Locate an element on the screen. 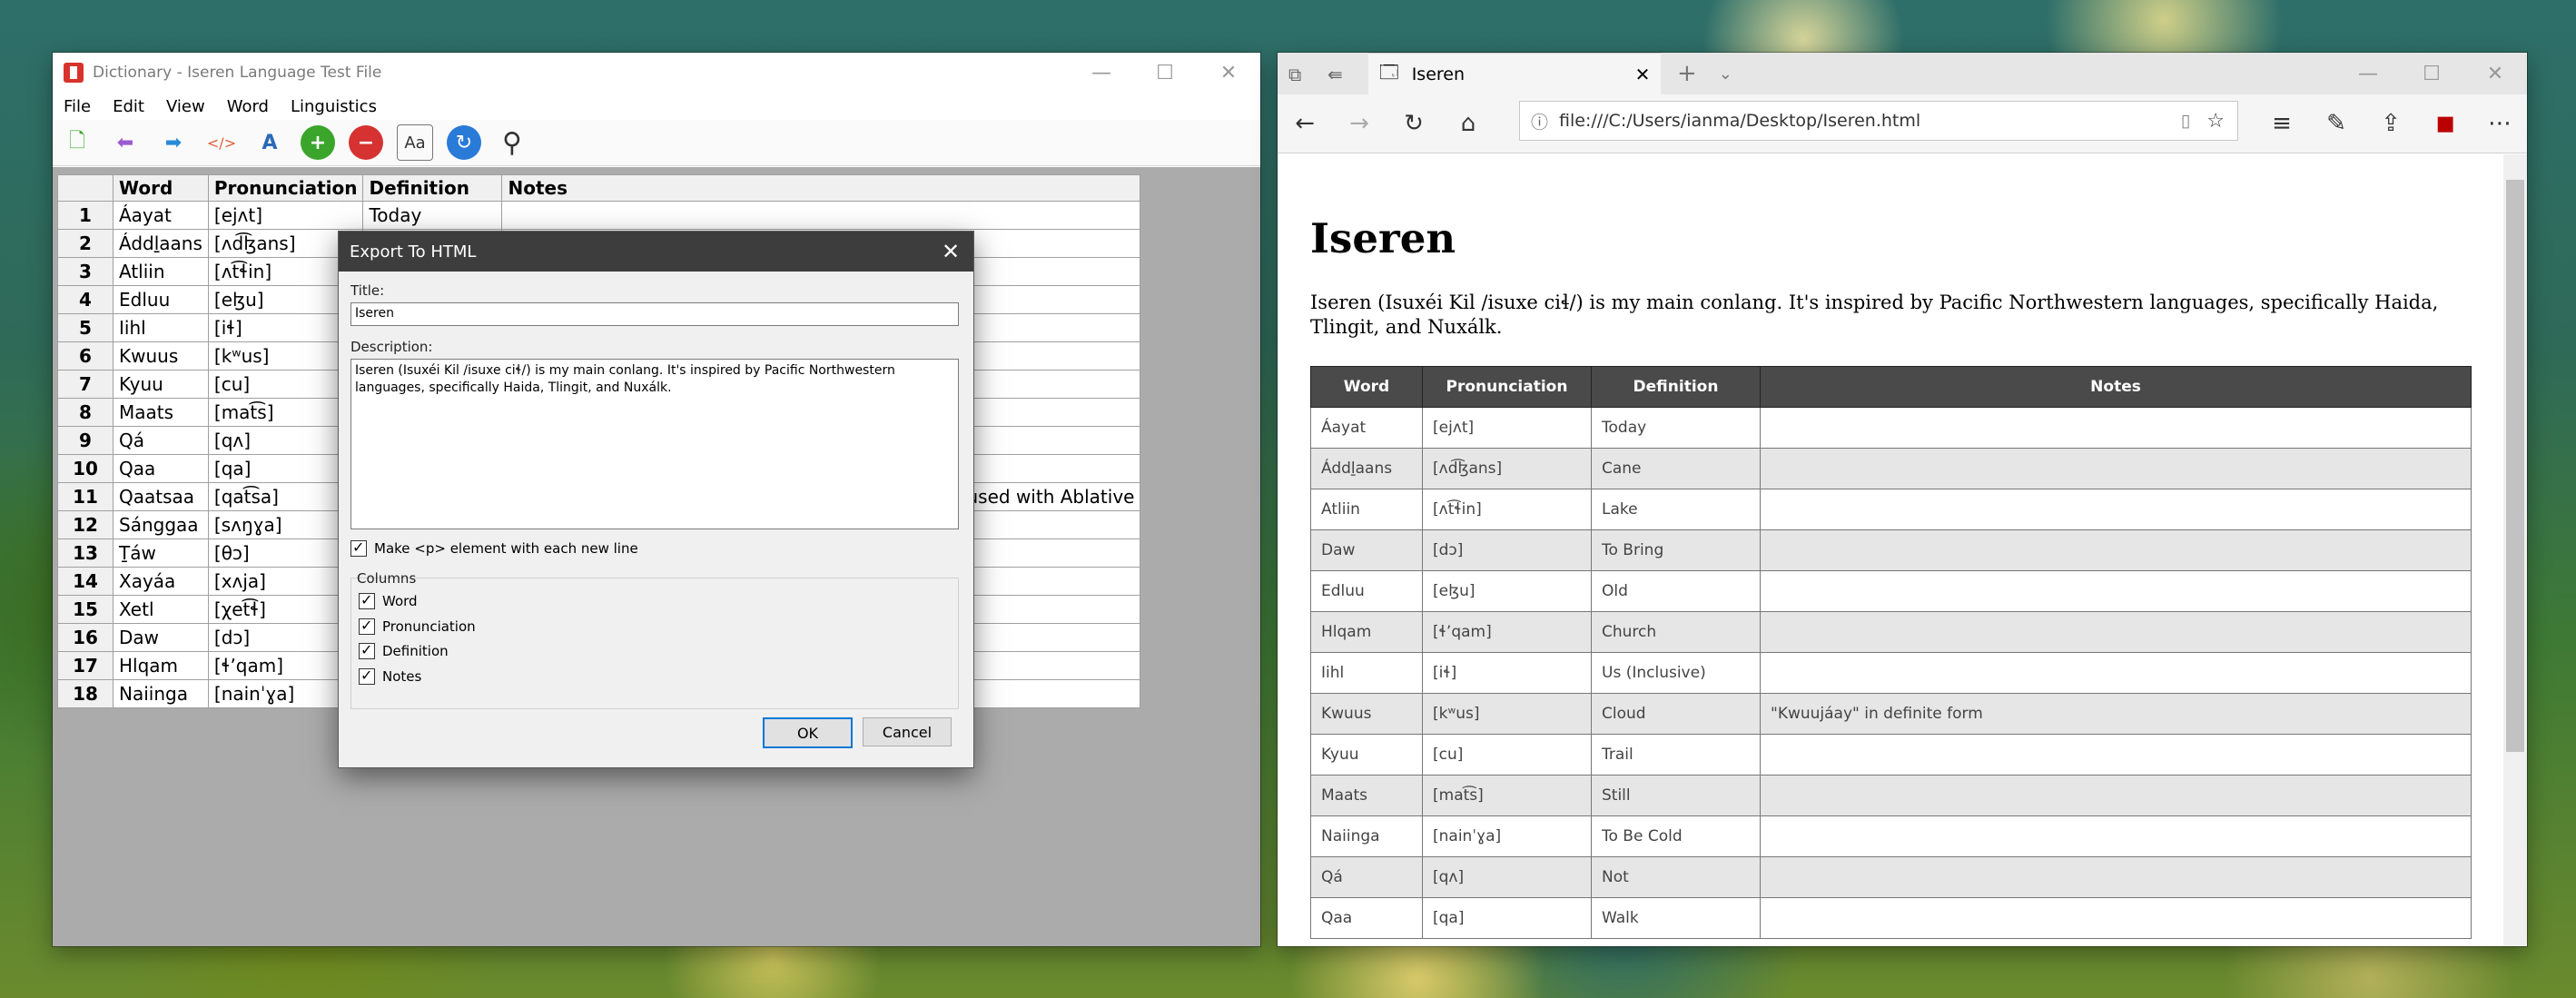 The width and height of the screenshot is (2576, 998). cell-word: Qaatsaa is located at coordinates (161, 496).